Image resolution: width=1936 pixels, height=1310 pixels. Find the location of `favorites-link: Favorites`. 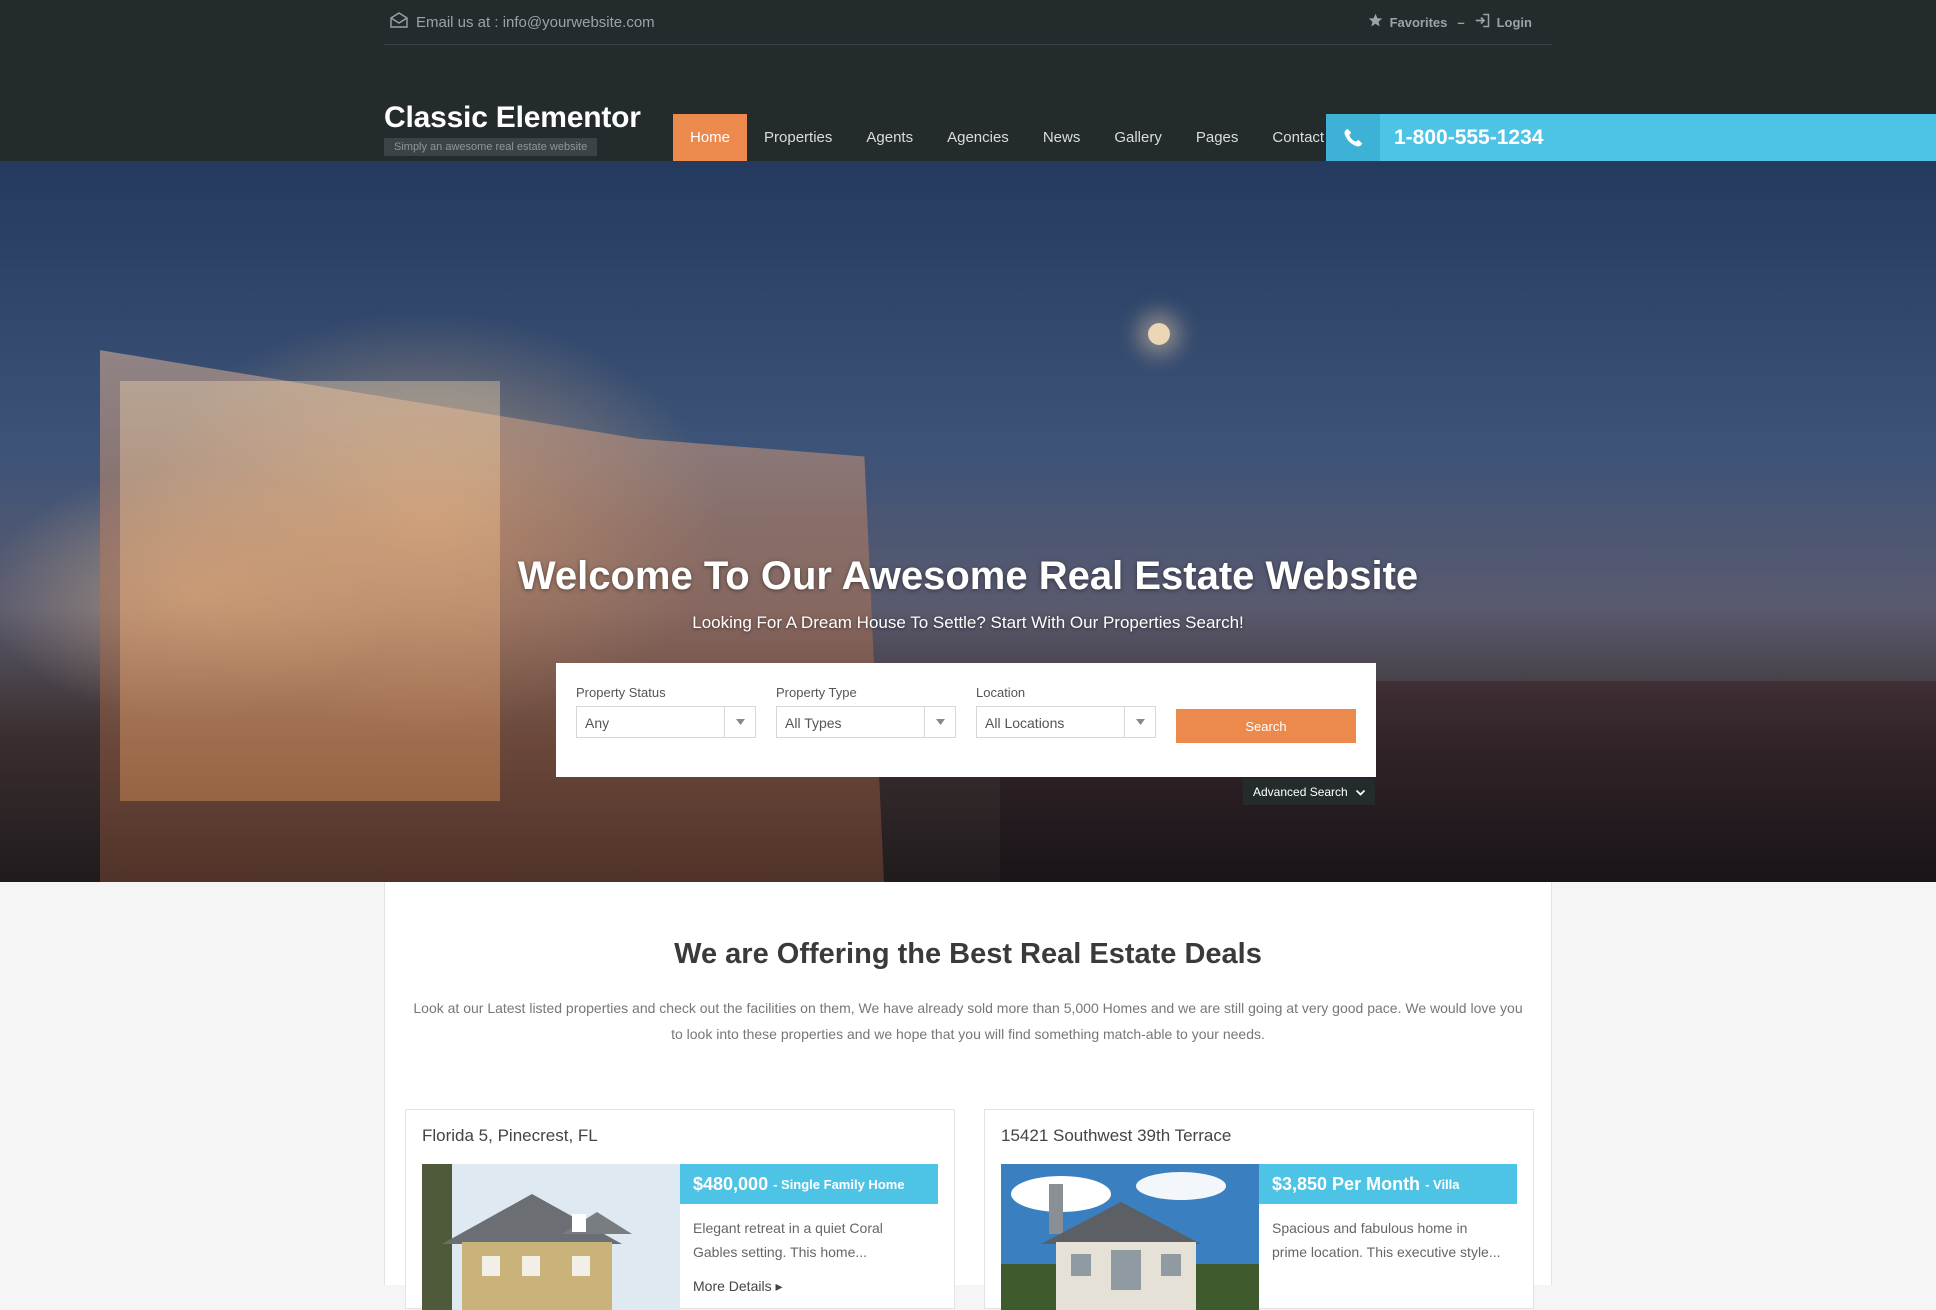

favorites-link: Favorites is located at coordinates (1408, 22).